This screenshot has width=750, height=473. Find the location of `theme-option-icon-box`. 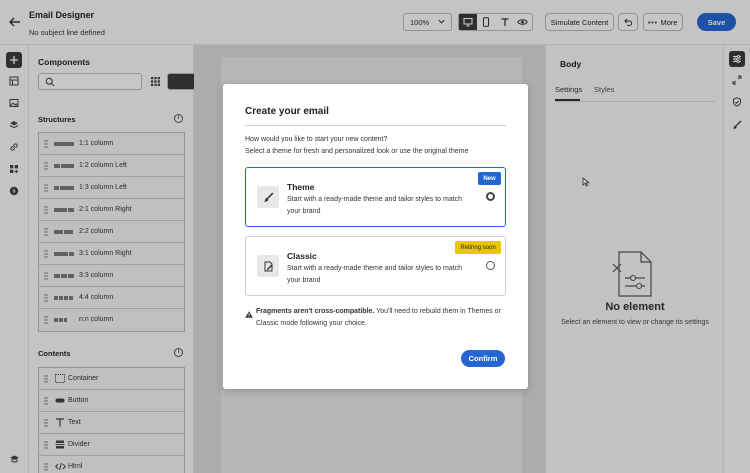

theme-option-icon-box is located at coordinates (268, 197).